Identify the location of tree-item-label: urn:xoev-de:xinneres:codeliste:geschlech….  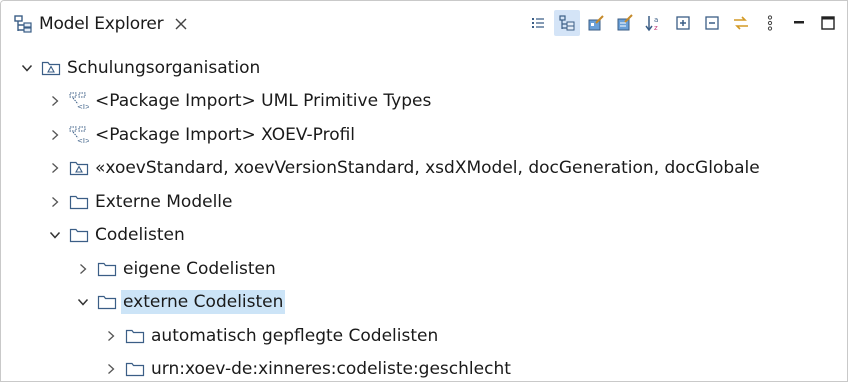
(331, 369).